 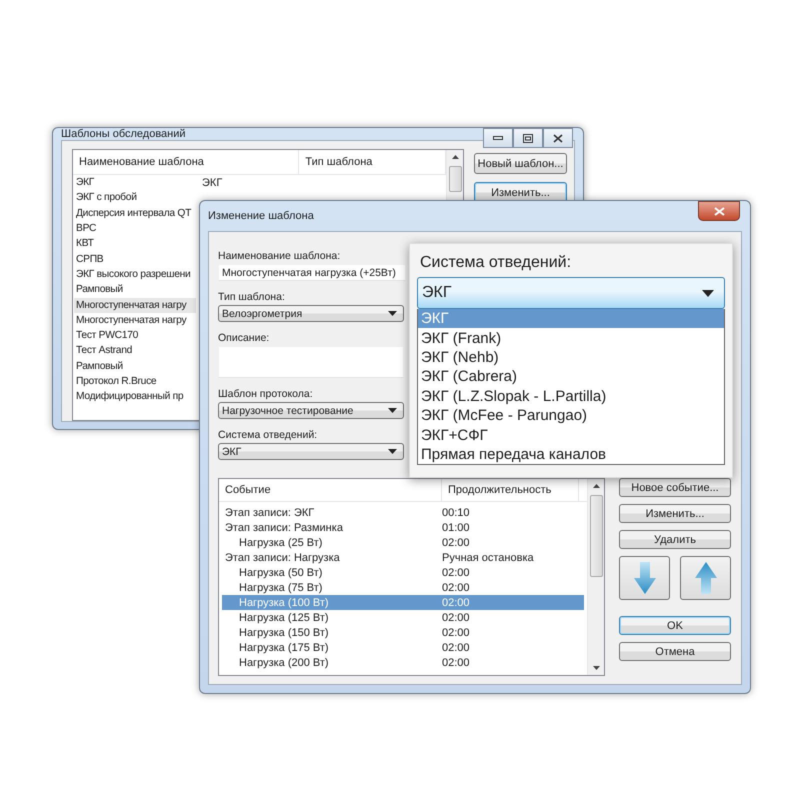 I want to click on list-row: Нагрузка (175 Вт) 02:00, so click(x=403, y=647).